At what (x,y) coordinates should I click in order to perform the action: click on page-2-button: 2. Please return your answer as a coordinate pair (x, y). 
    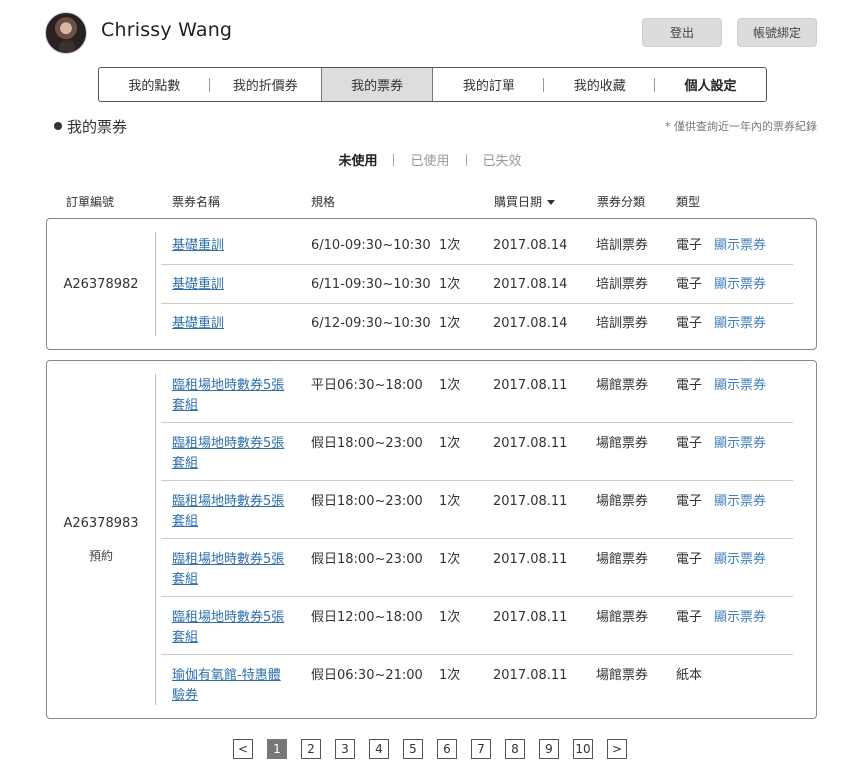
    Looking at the image, I should click on (311, 749).